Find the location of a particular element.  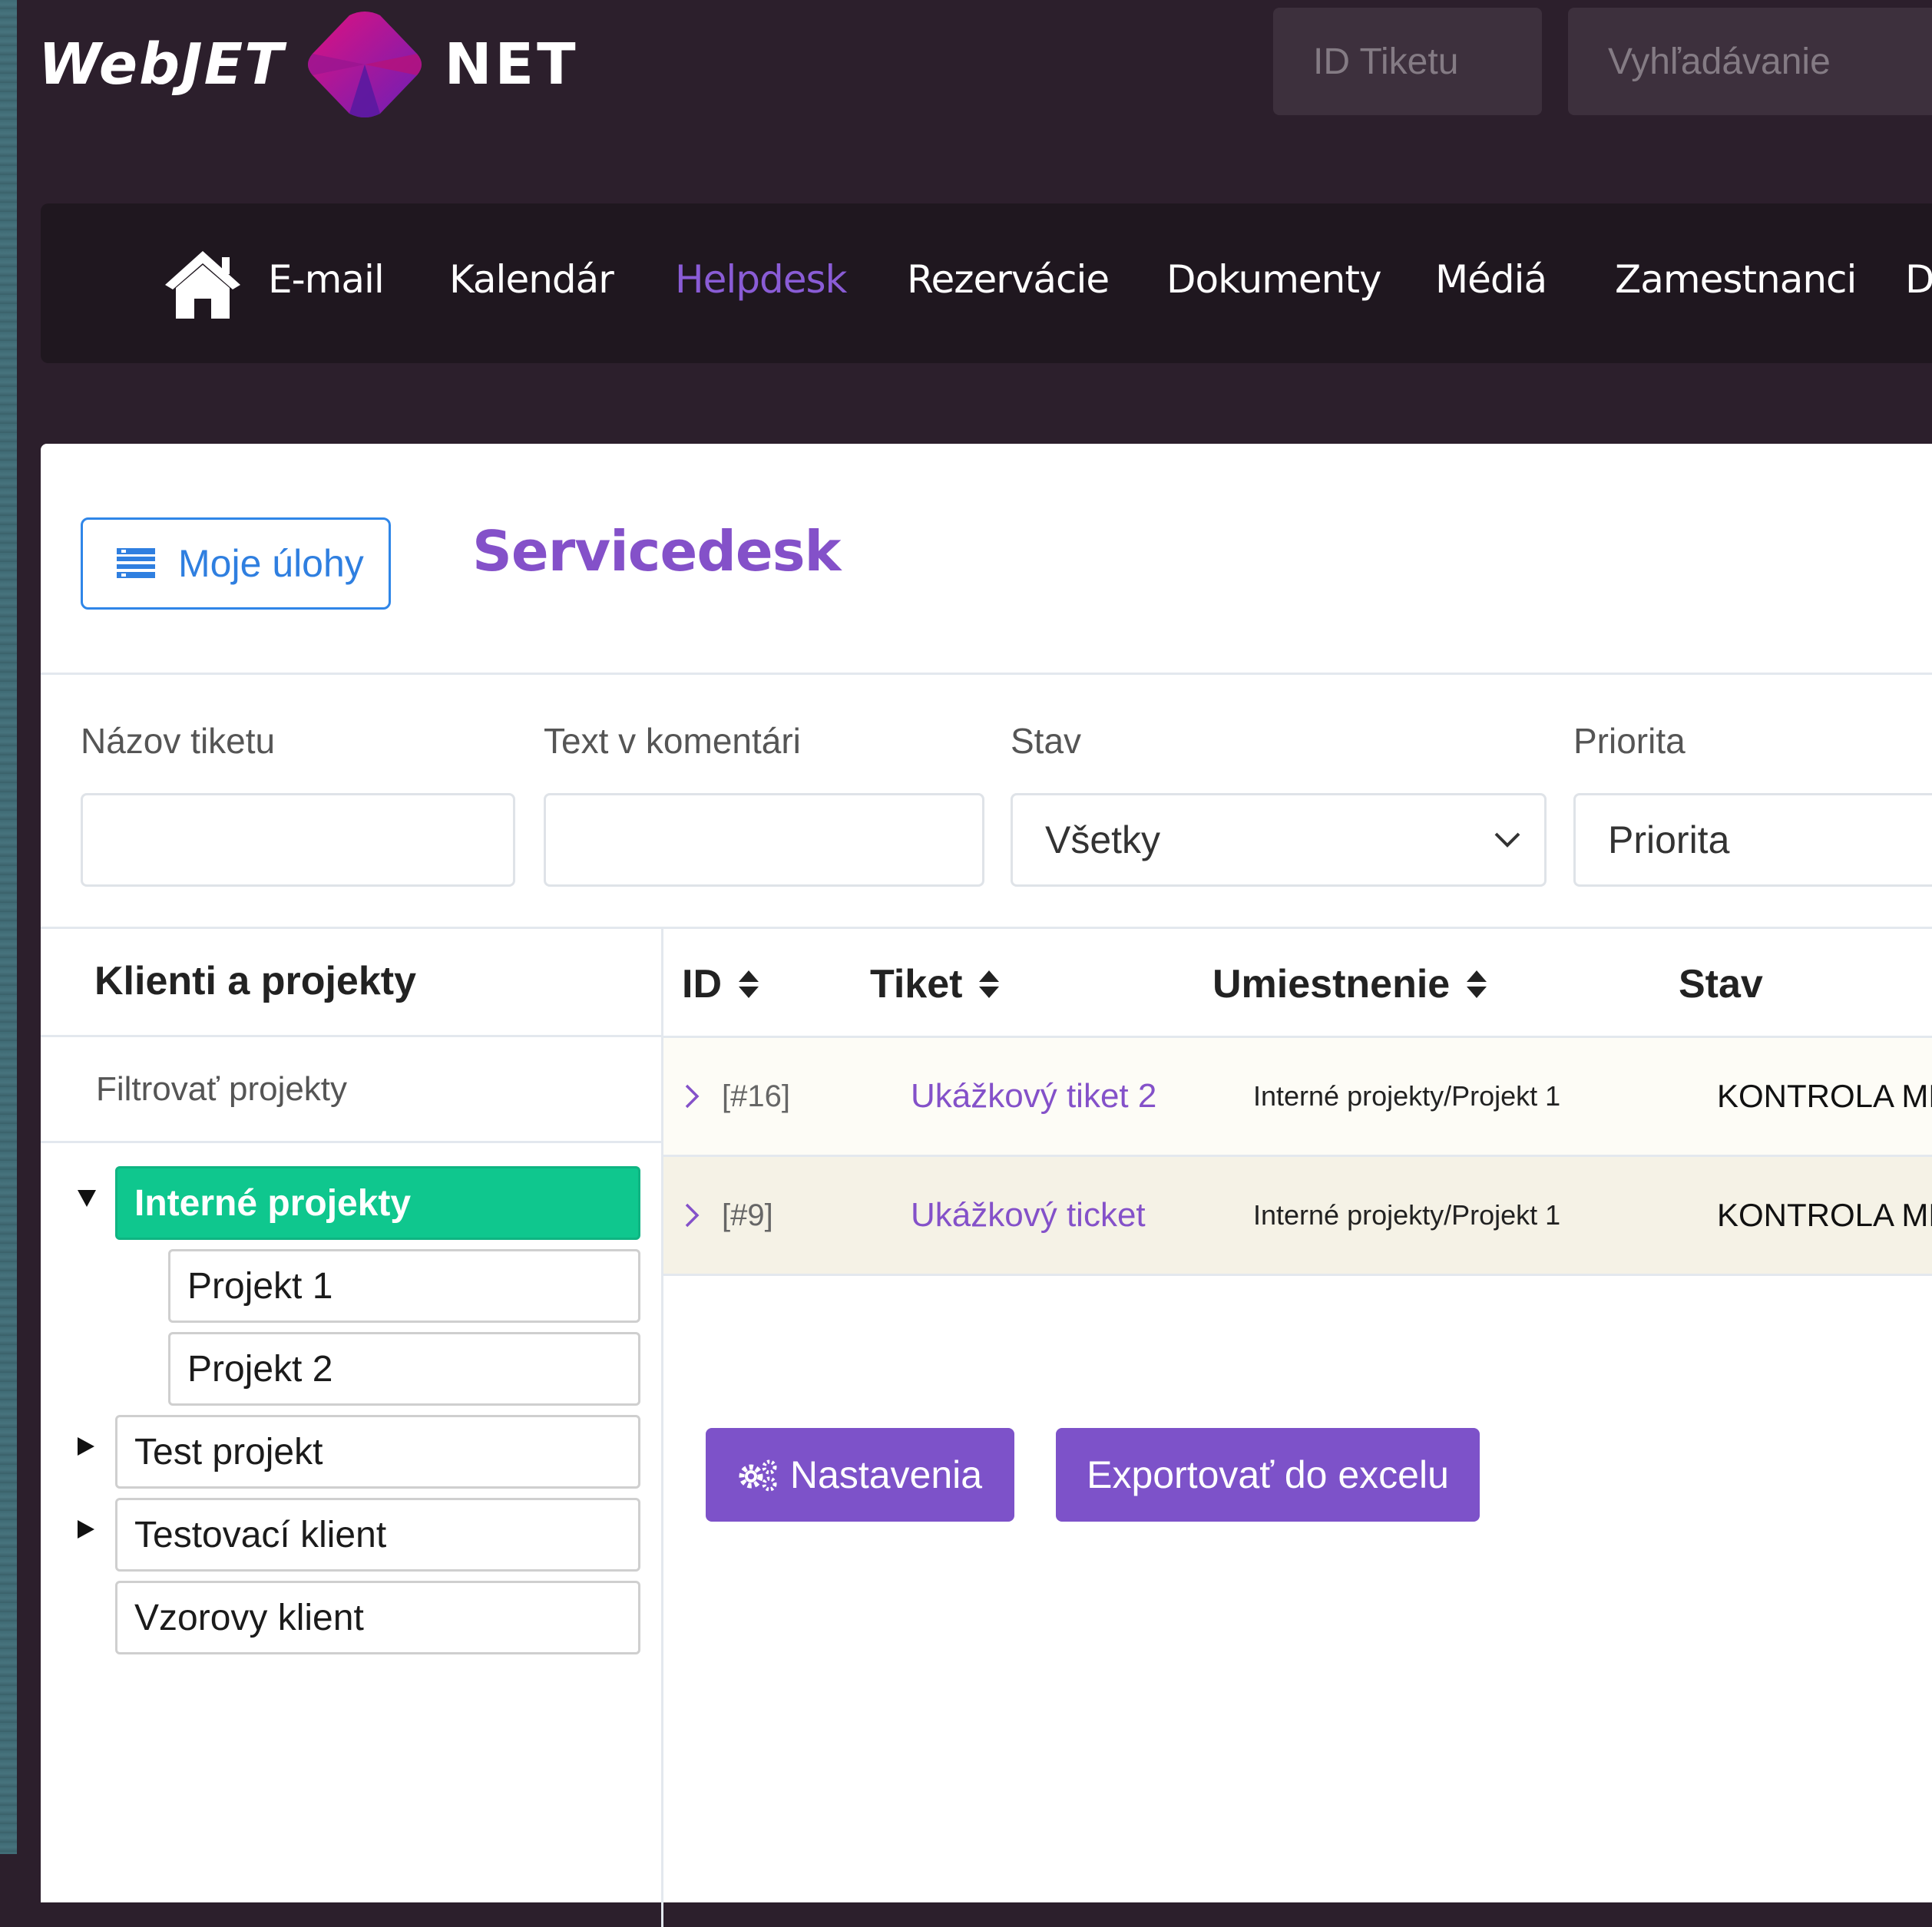

window-edge is located at coordinates (8, 927).